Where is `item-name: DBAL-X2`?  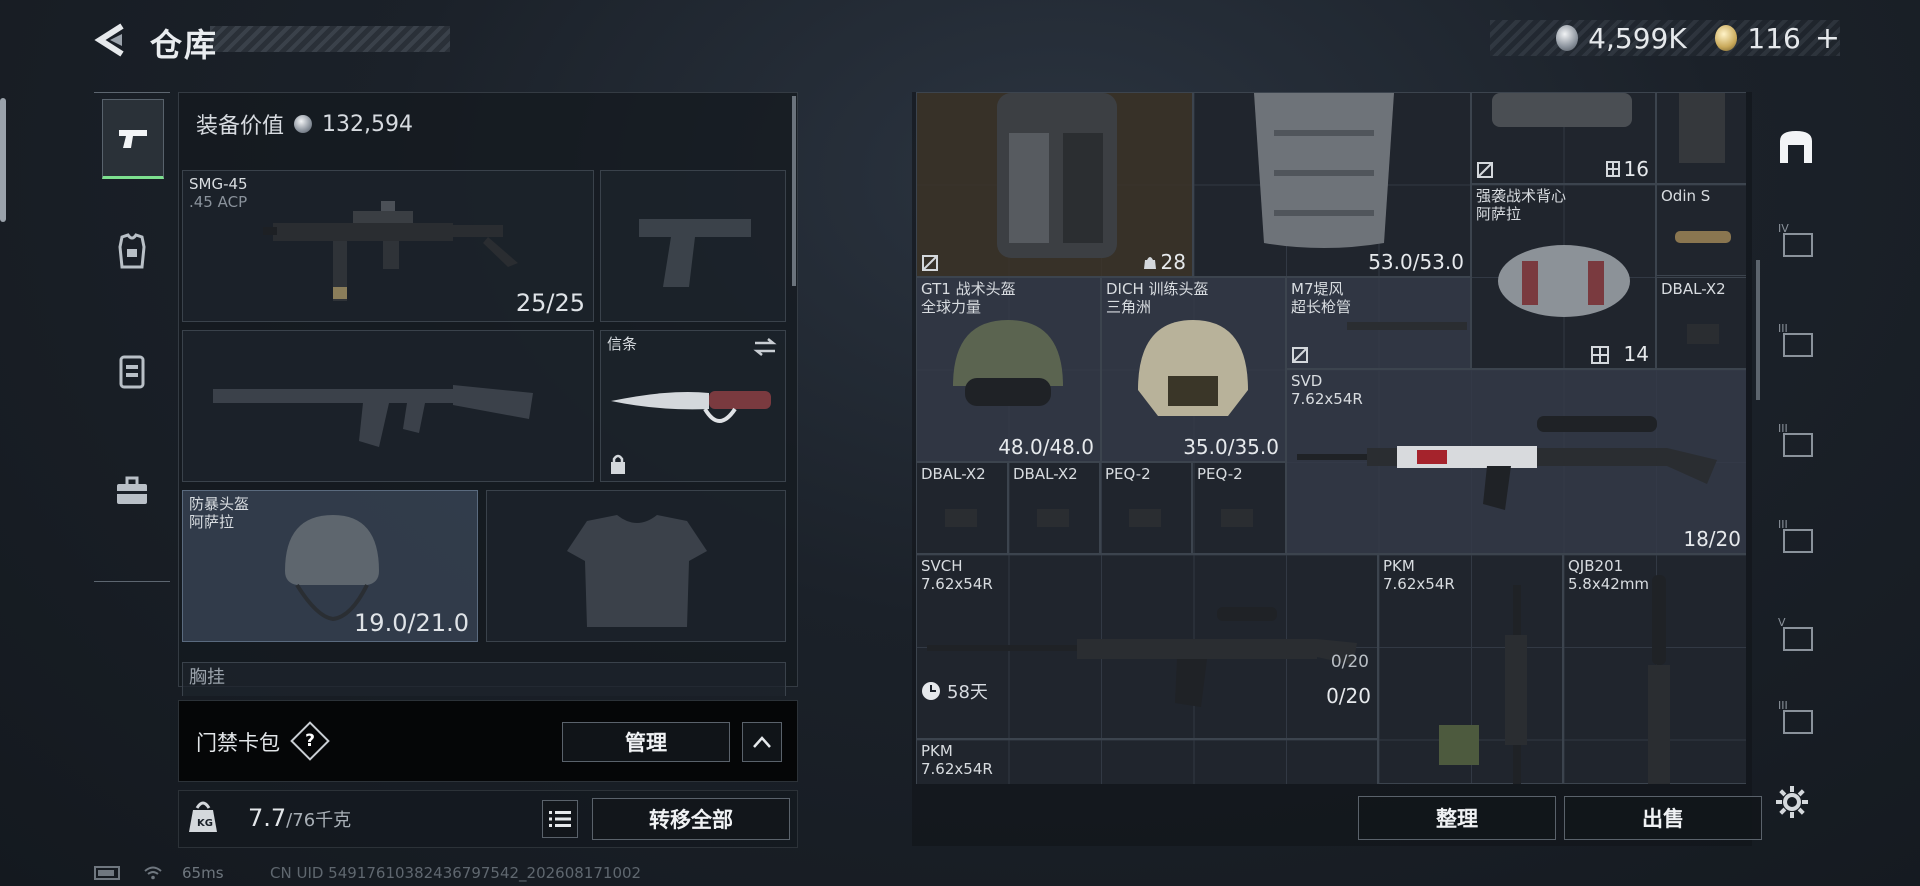 item-name: DBAL-X2 is located at coordinates (1693, 289).